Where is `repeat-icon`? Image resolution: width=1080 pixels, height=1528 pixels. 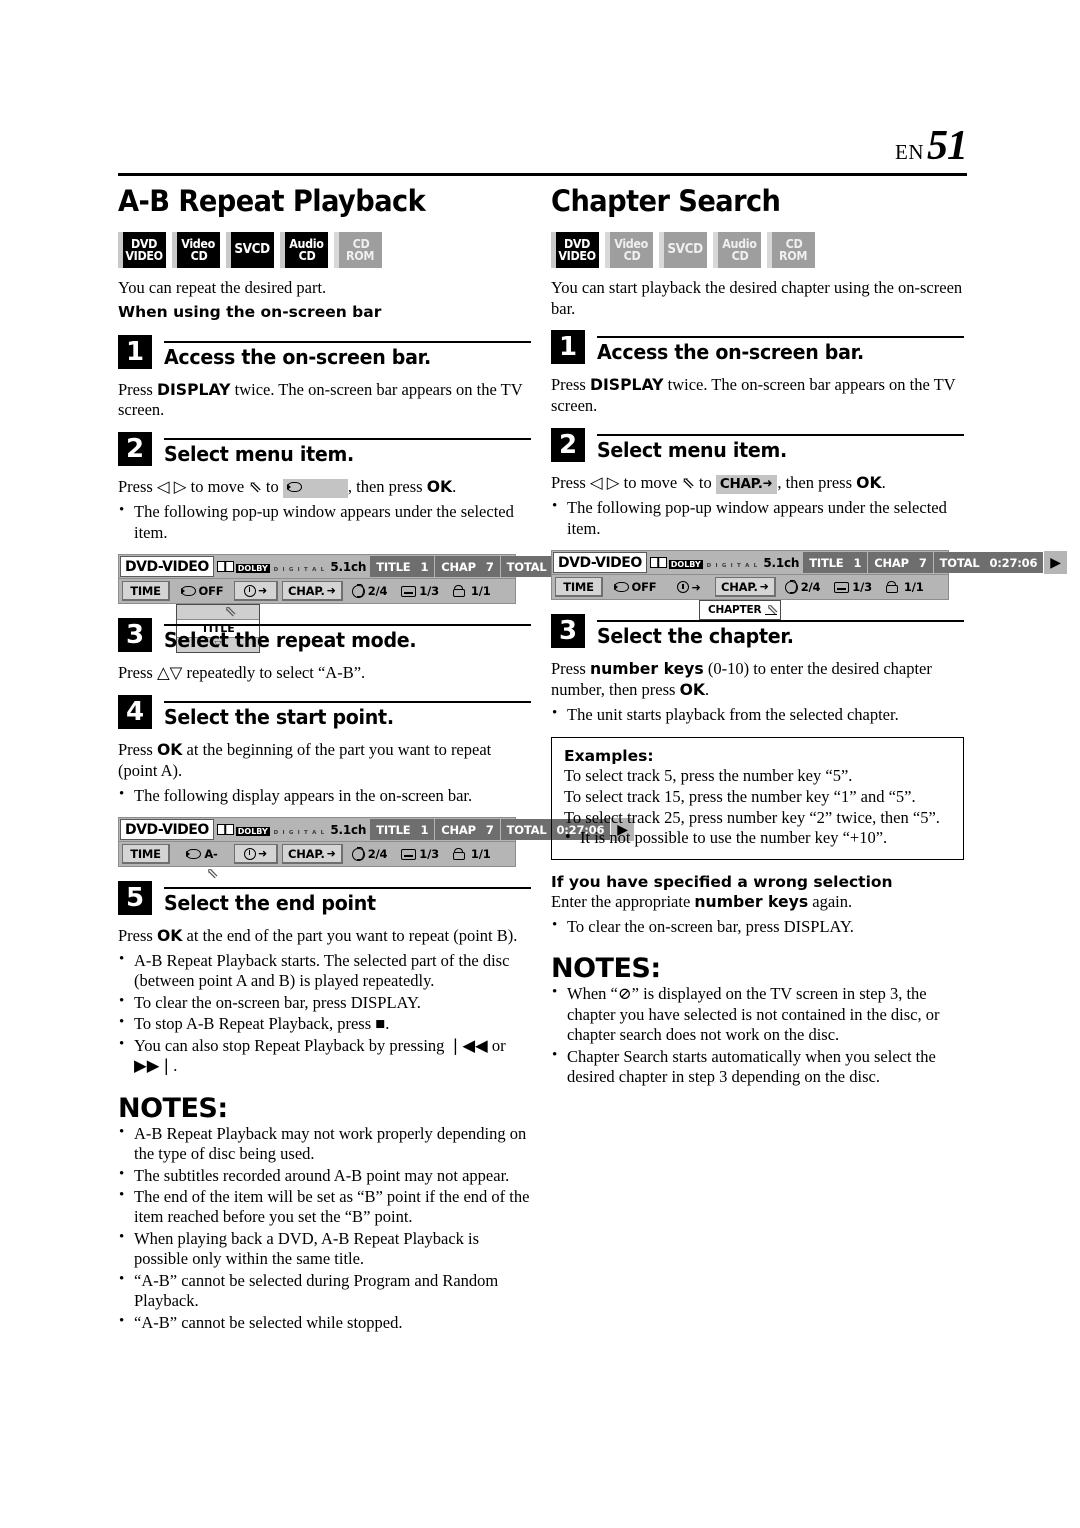
repeat-icon is located at coordinates (621, 587).